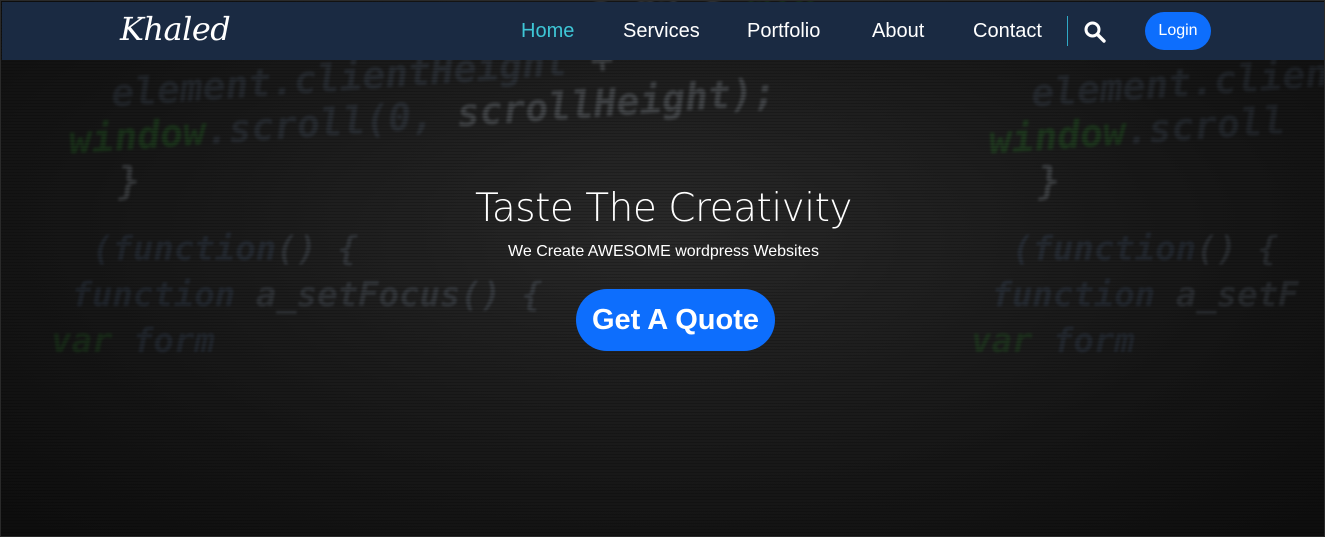 This screenshot has height=537, width=1325. Describe the element at coordinates (1007, 31) in the screenshot. I see `nav-link-contact: Contact` at that location.